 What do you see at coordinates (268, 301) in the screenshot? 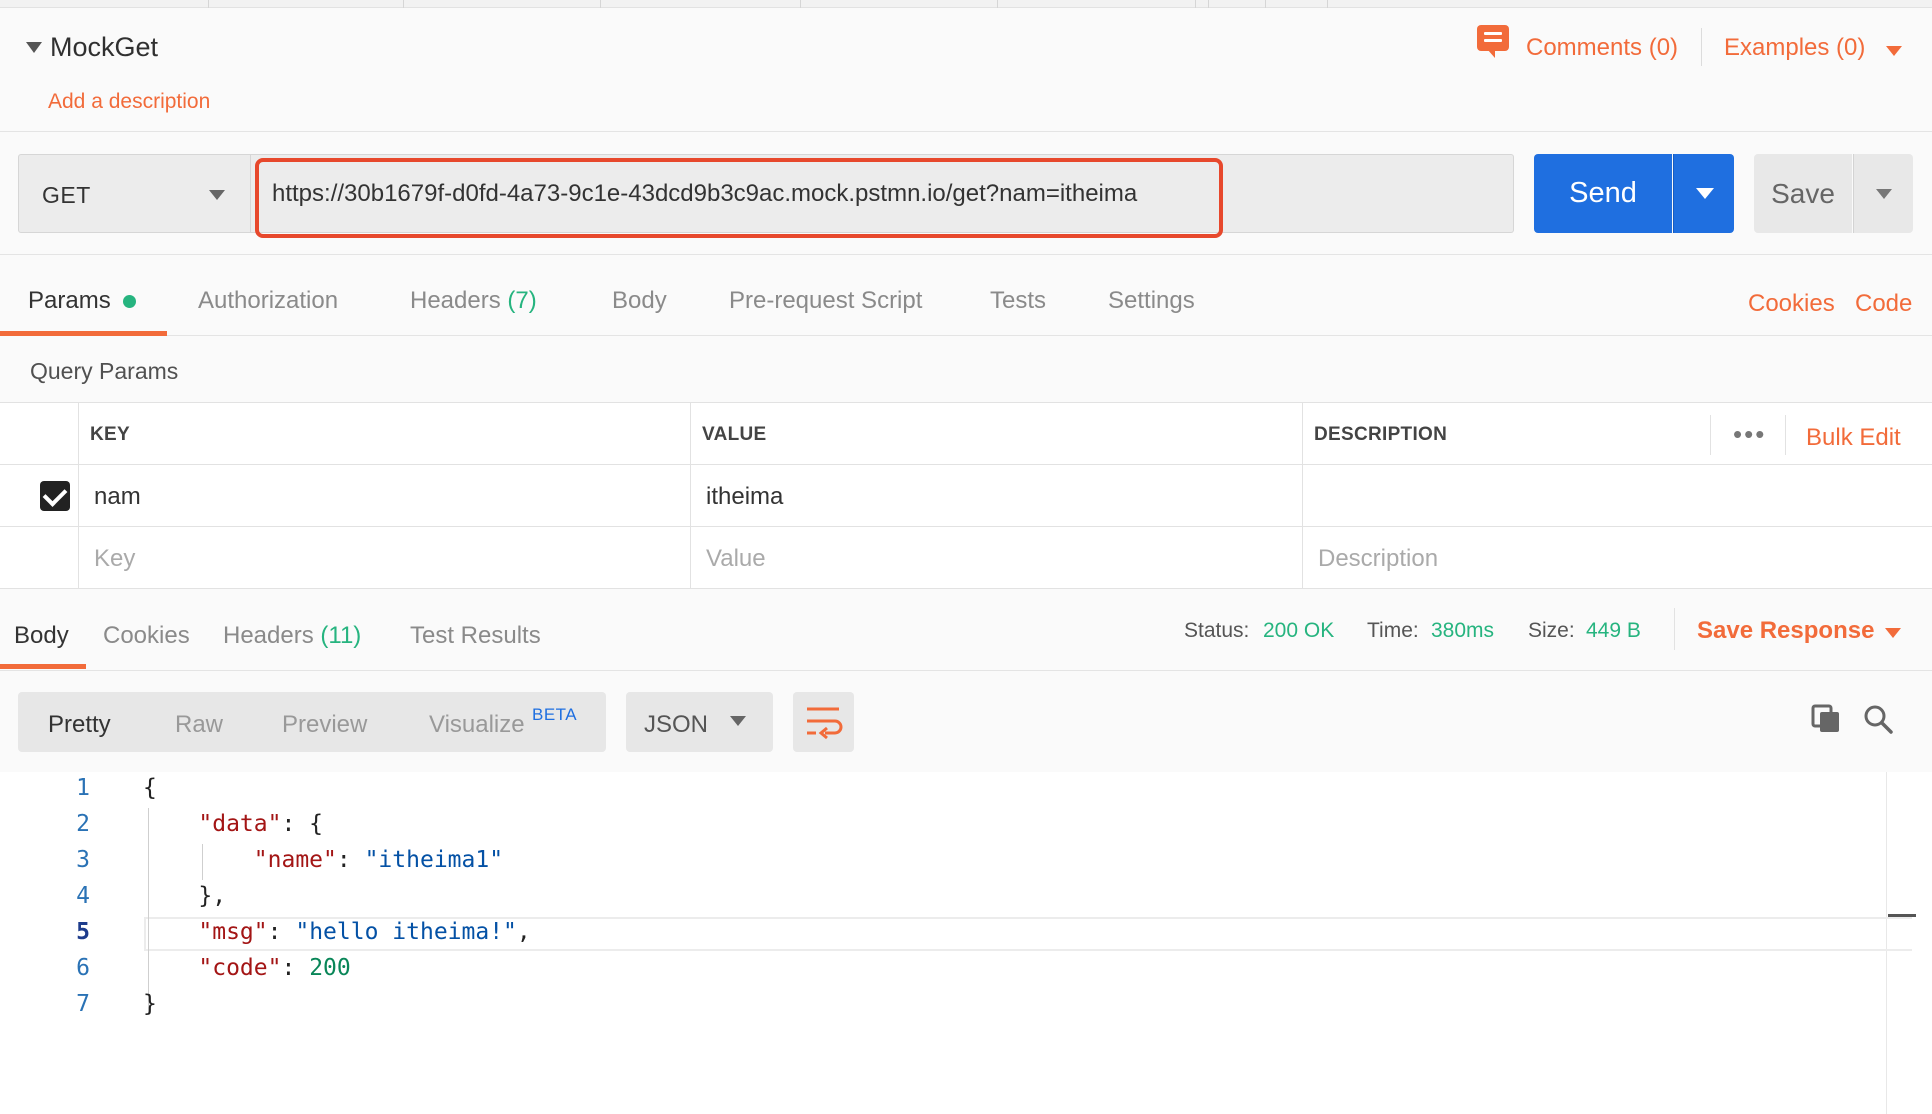
I see `tab-authorization: Authorization` at bounding box center [268, 301].